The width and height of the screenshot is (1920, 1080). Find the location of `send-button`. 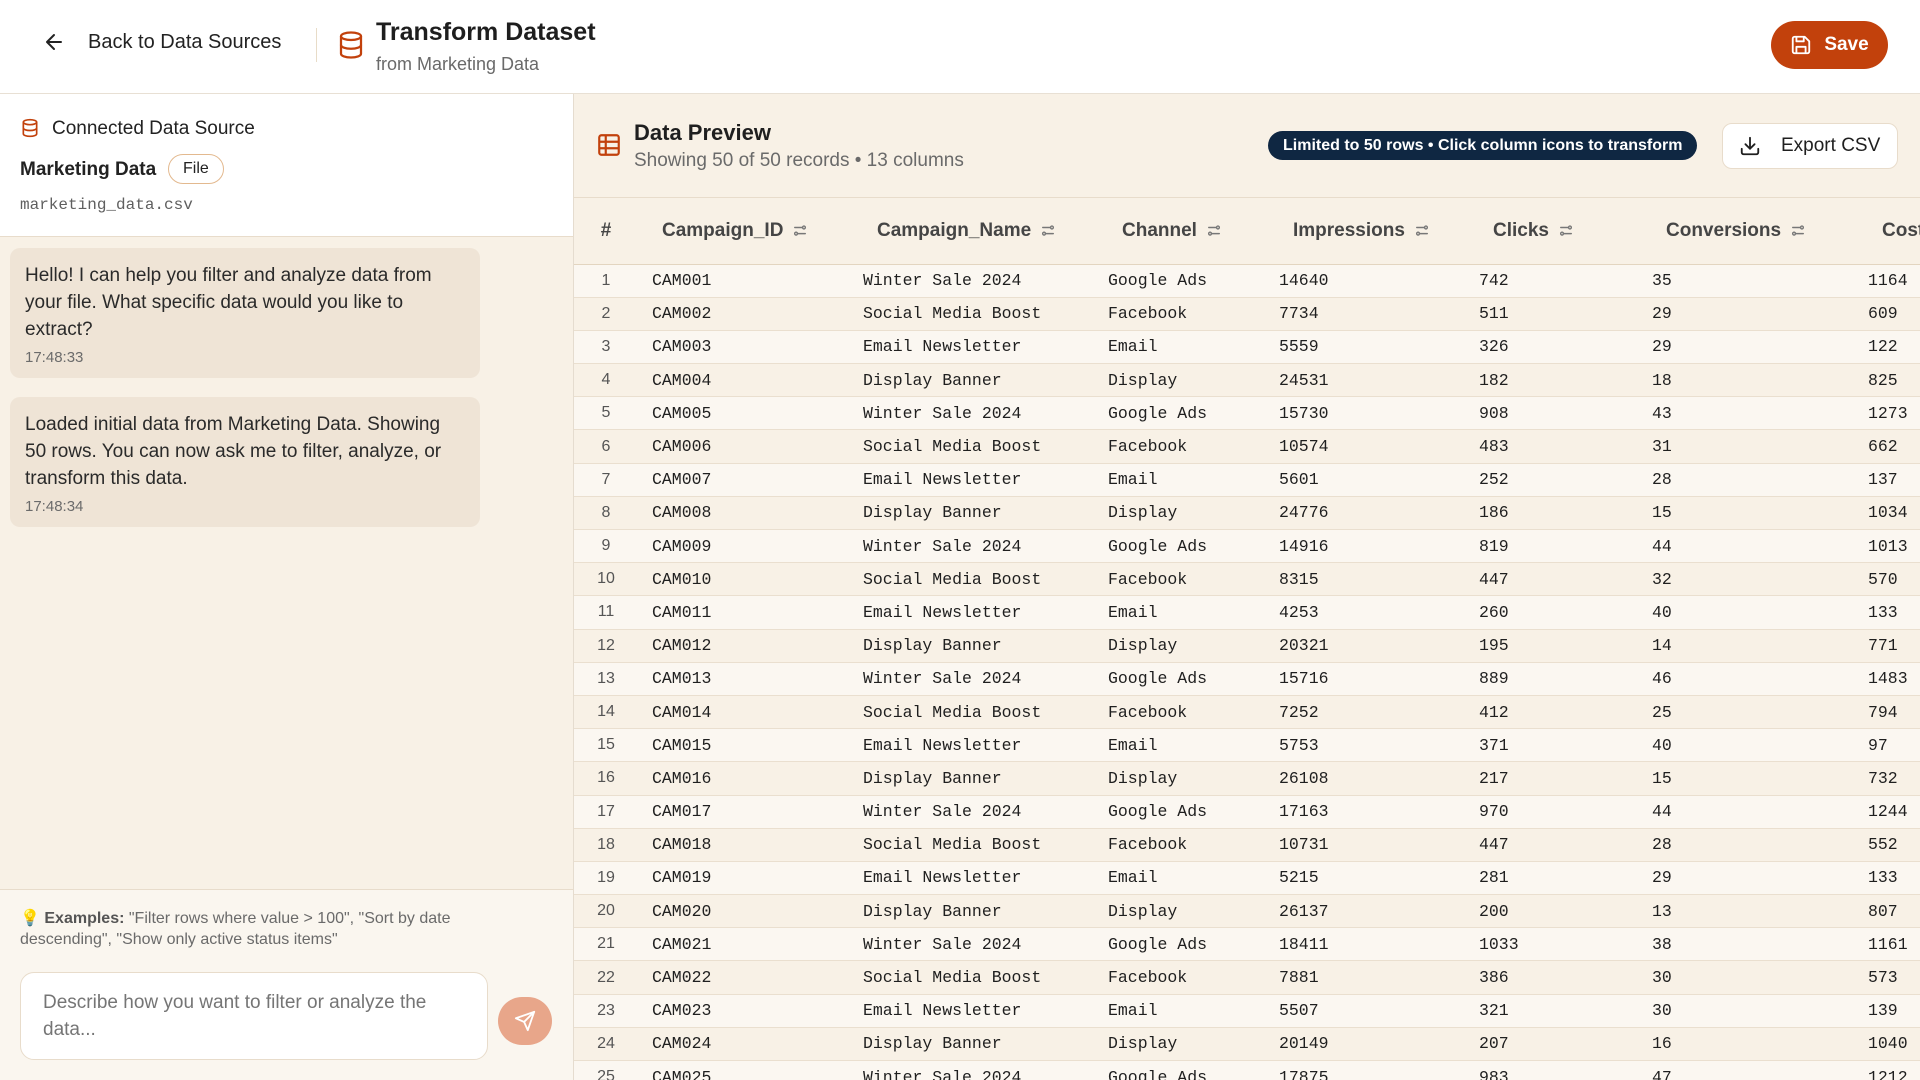

send-button is located at coordinates (525, 1021).